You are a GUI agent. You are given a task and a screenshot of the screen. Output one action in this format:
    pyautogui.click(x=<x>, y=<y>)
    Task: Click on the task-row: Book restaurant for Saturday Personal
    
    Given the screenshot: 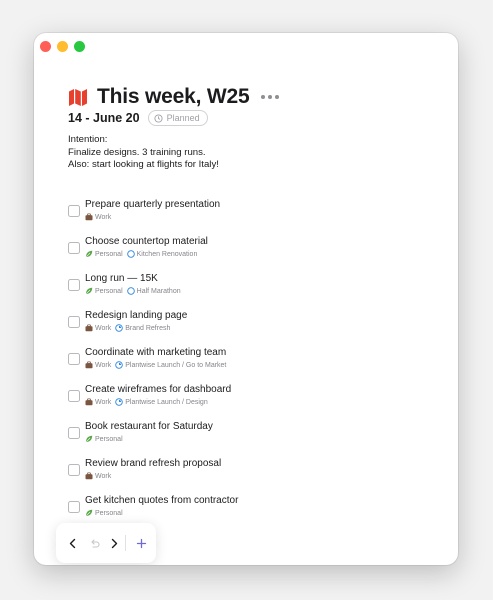 What is the action you would take?
    pyautogui.click(x=258, y=439)
    